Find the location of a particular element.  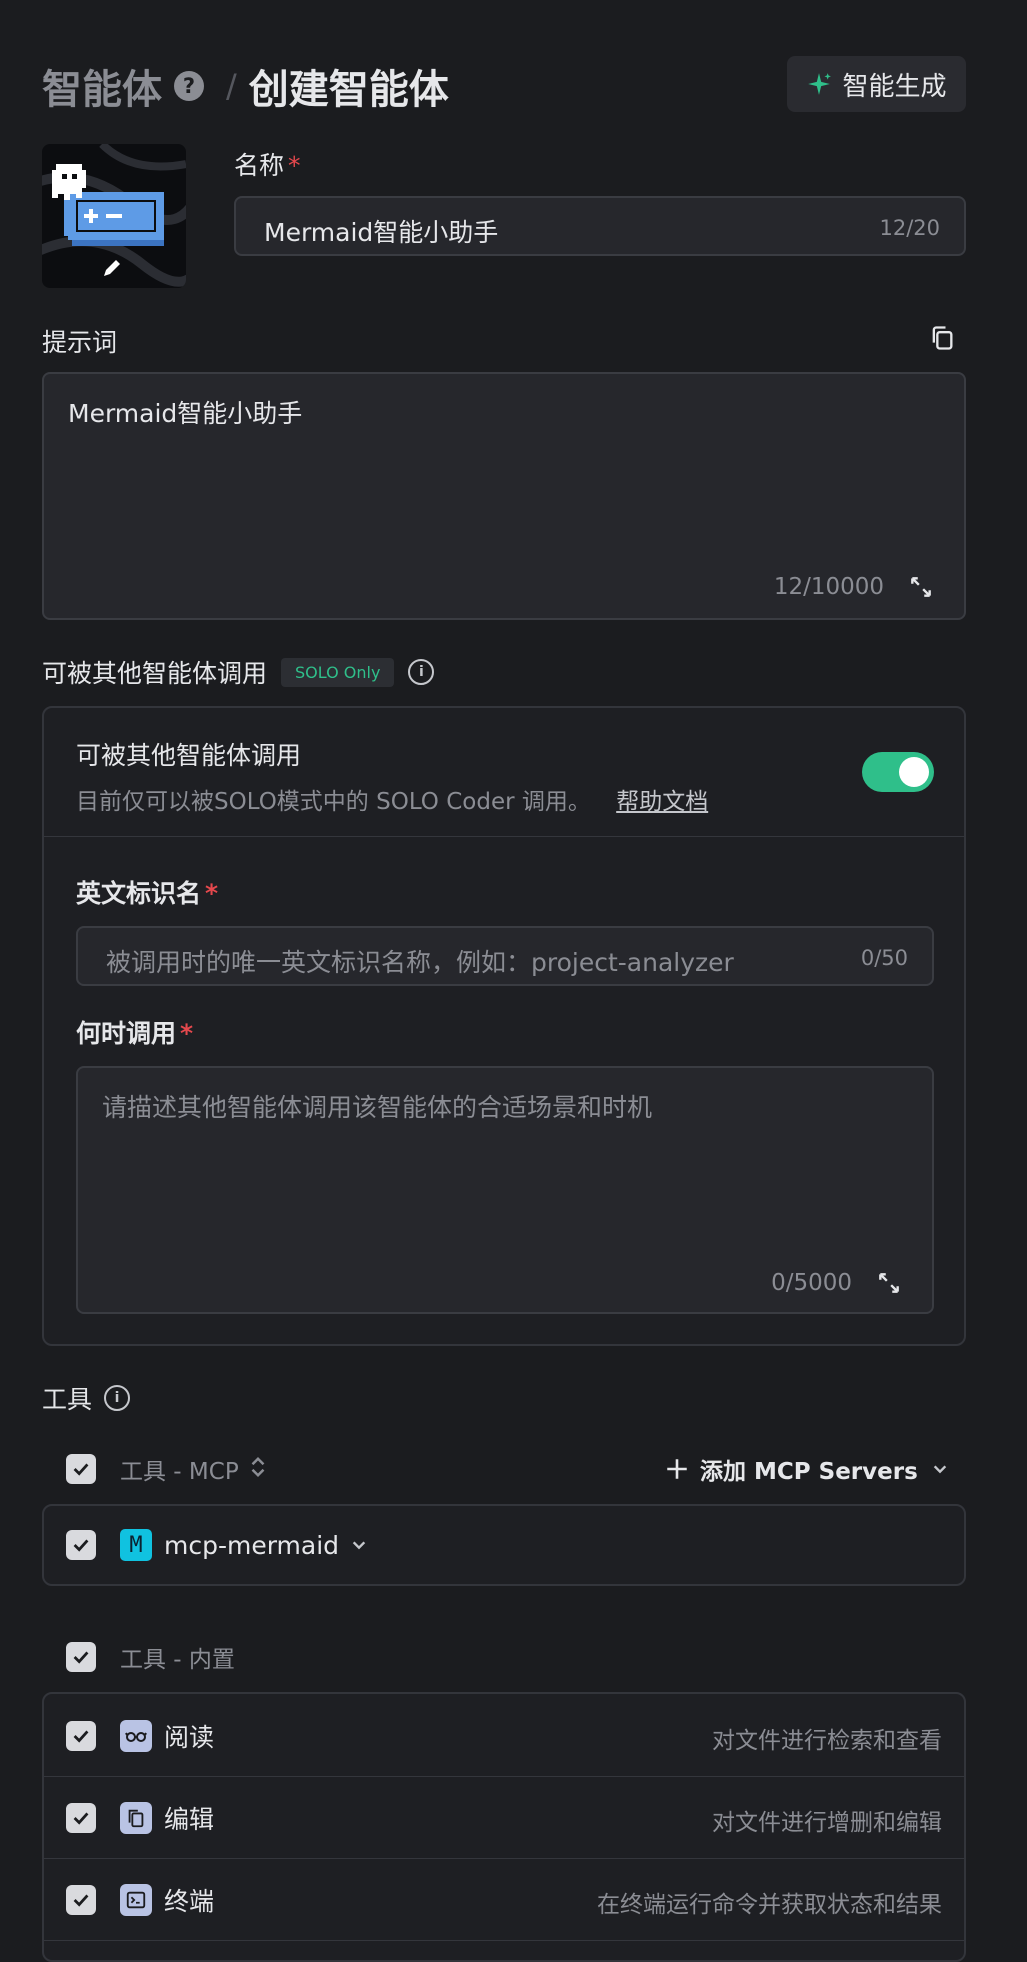

callable-toggle is located at coordinates (898, 772).